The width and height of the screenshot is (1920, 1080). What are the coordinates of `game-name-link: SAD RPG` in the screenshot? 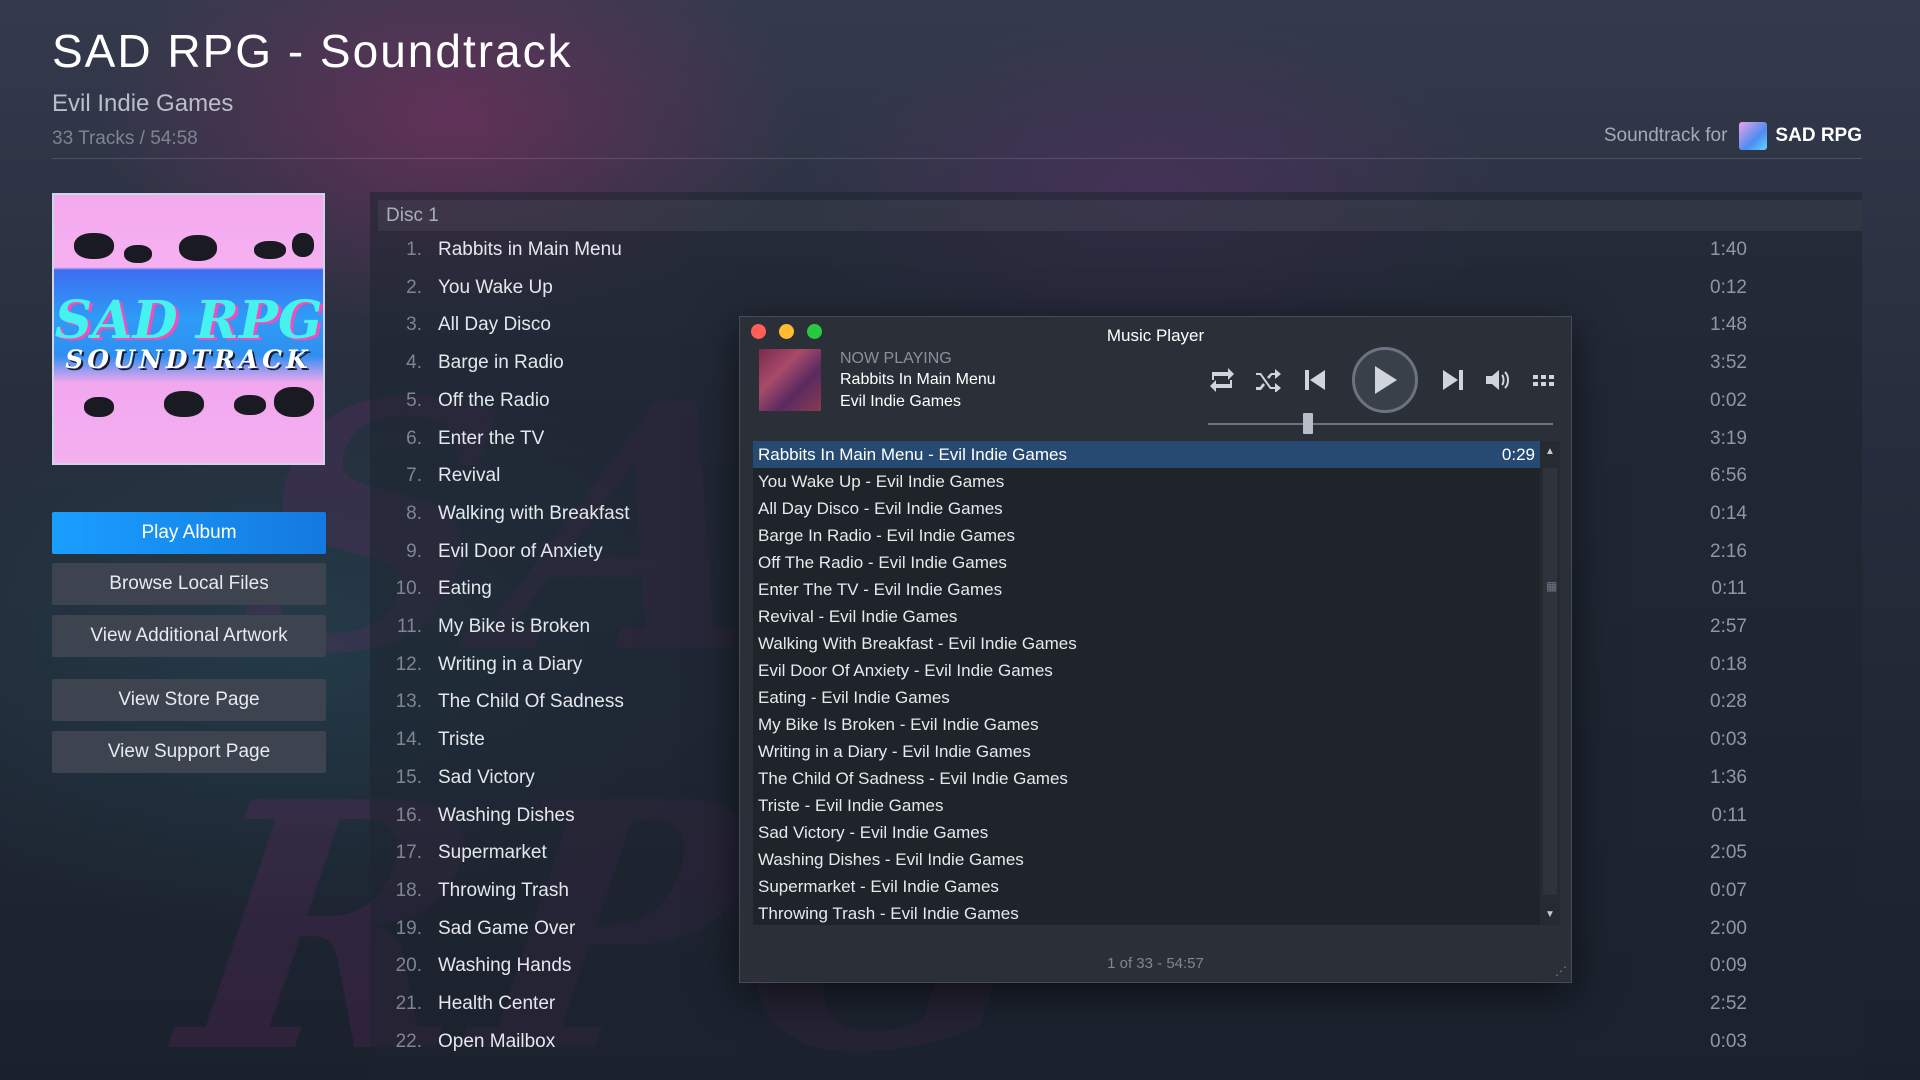 It's located at (1818, 136).